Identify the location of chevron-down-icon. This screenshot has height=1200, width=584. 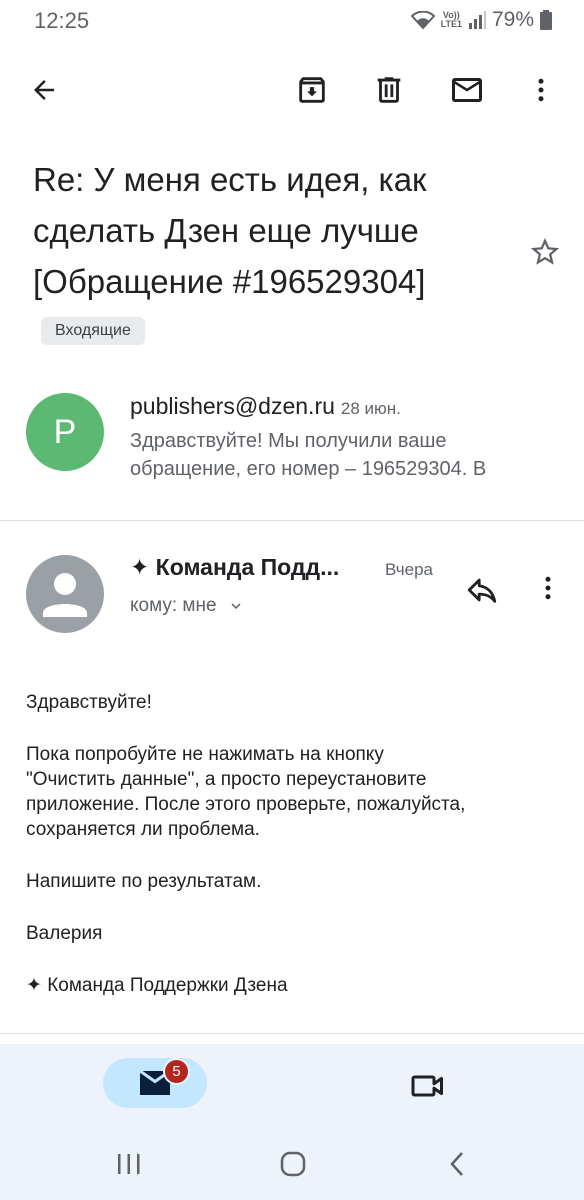
(236, 606).